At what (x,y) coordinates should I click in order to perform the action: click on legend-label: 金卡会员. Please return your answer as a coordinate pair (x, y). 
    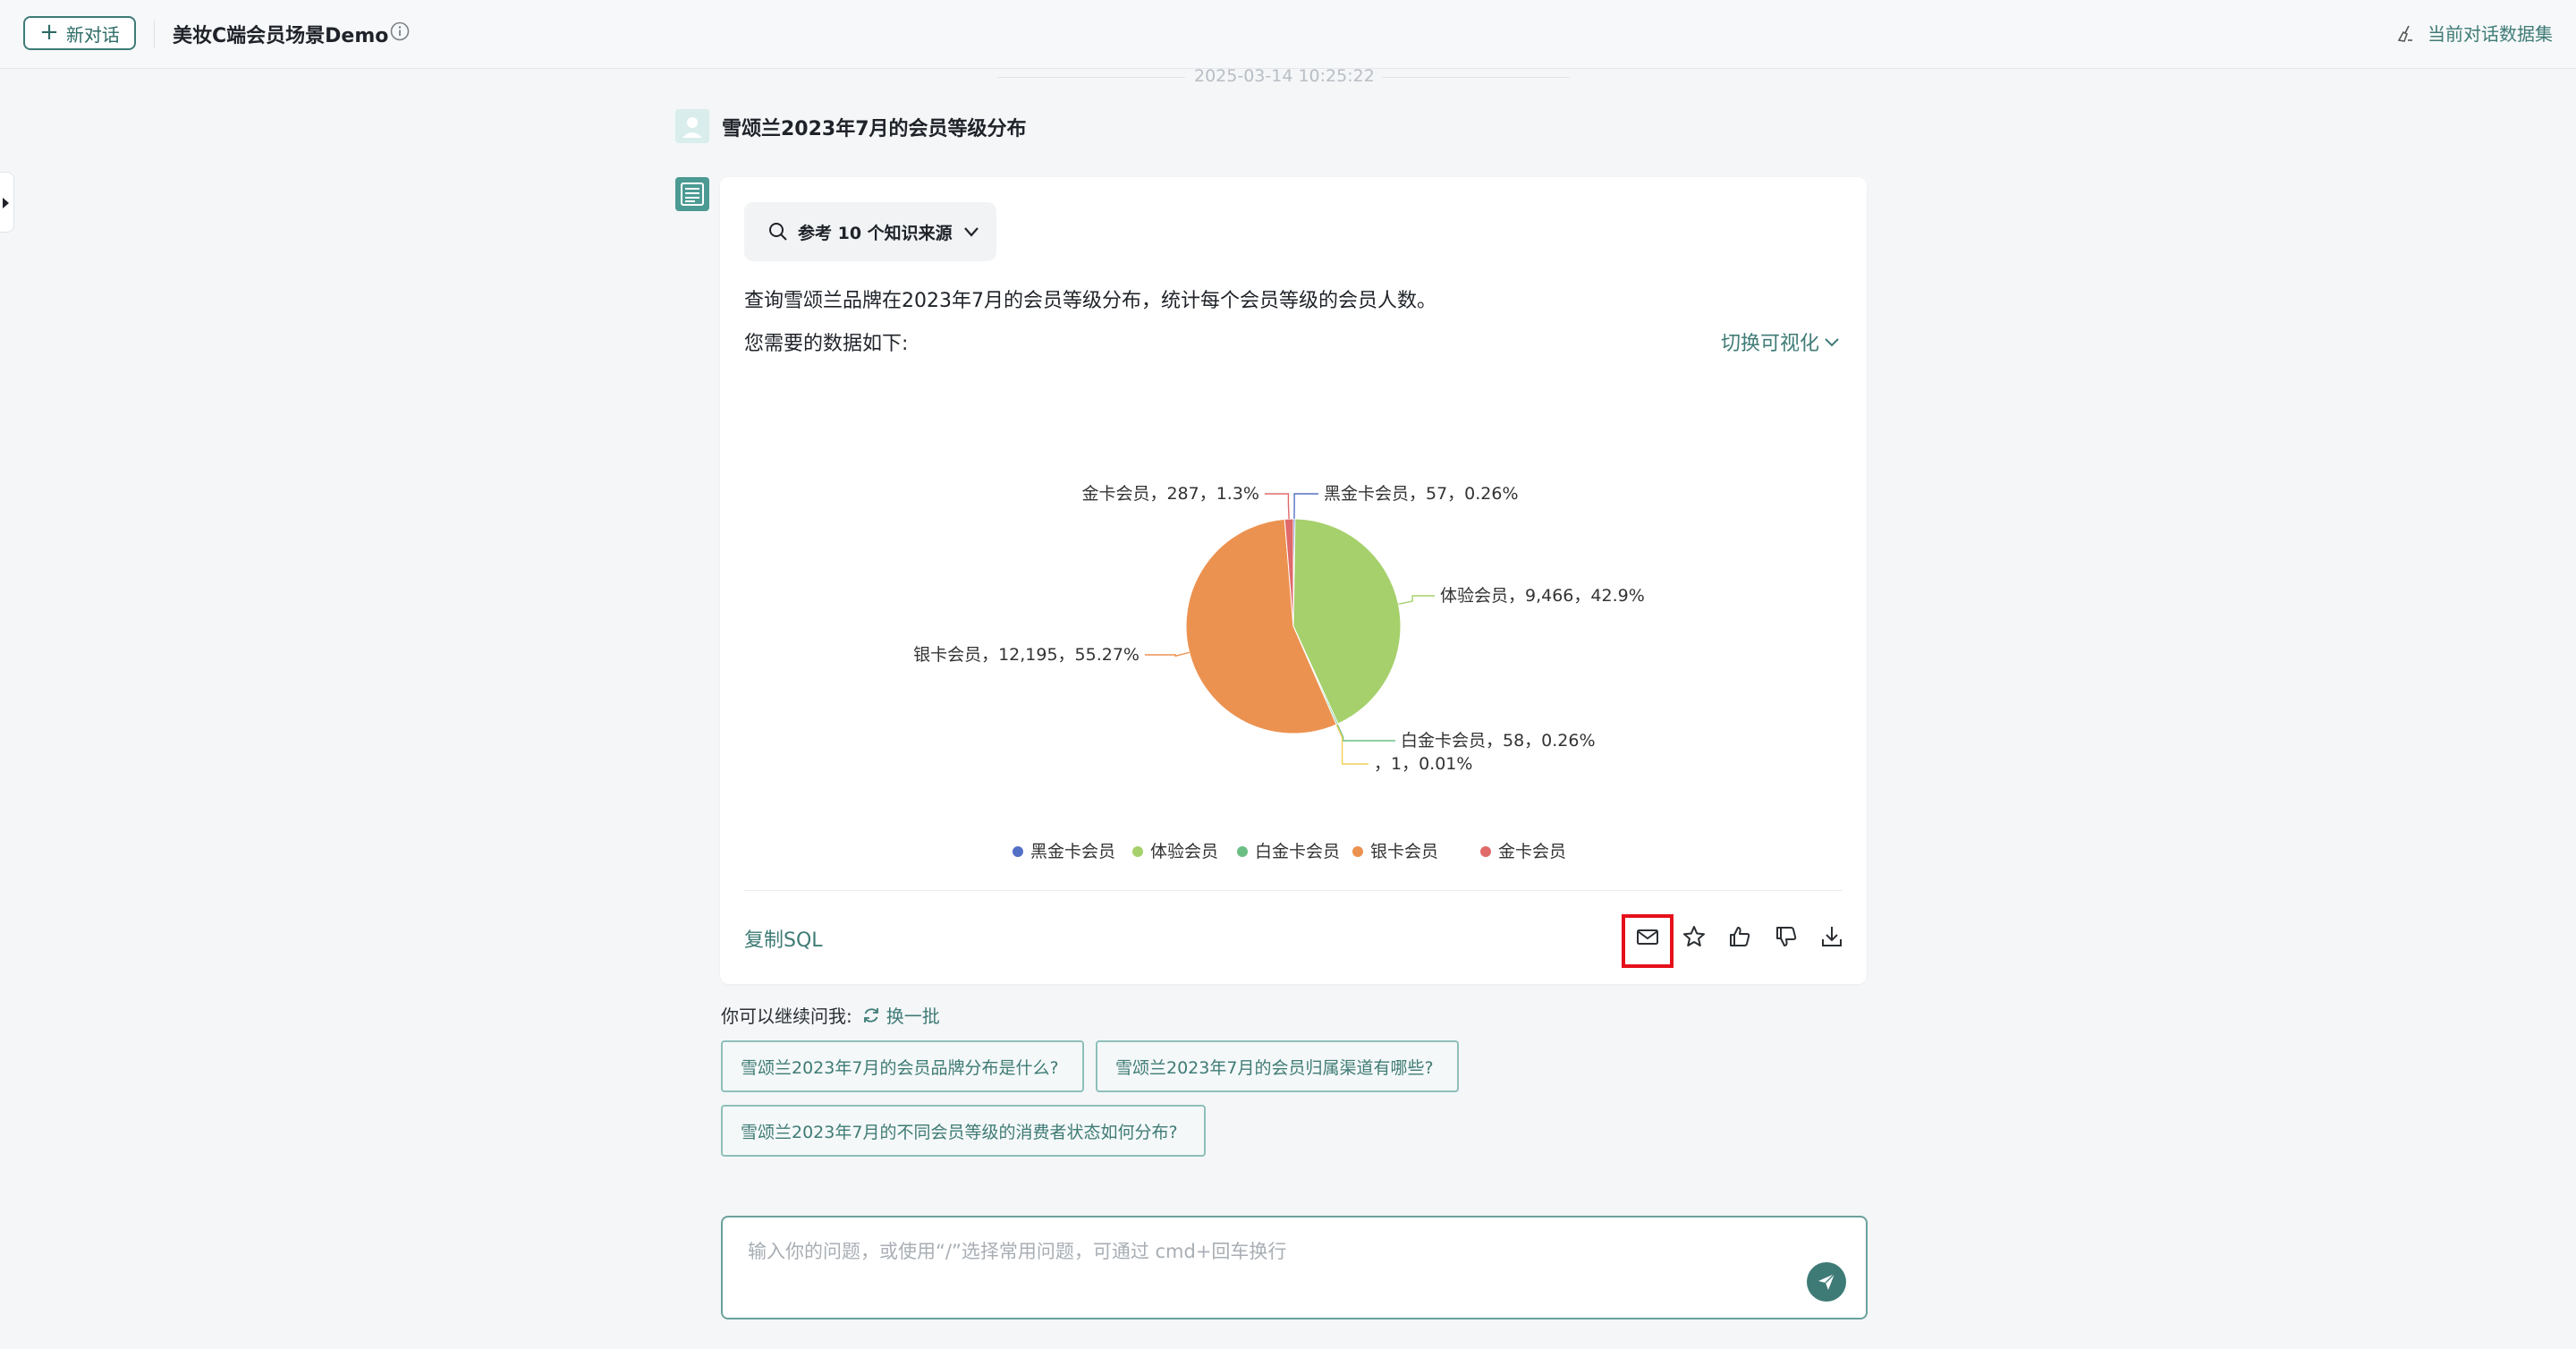
    Looking at the image, I should click on (1532, 851).